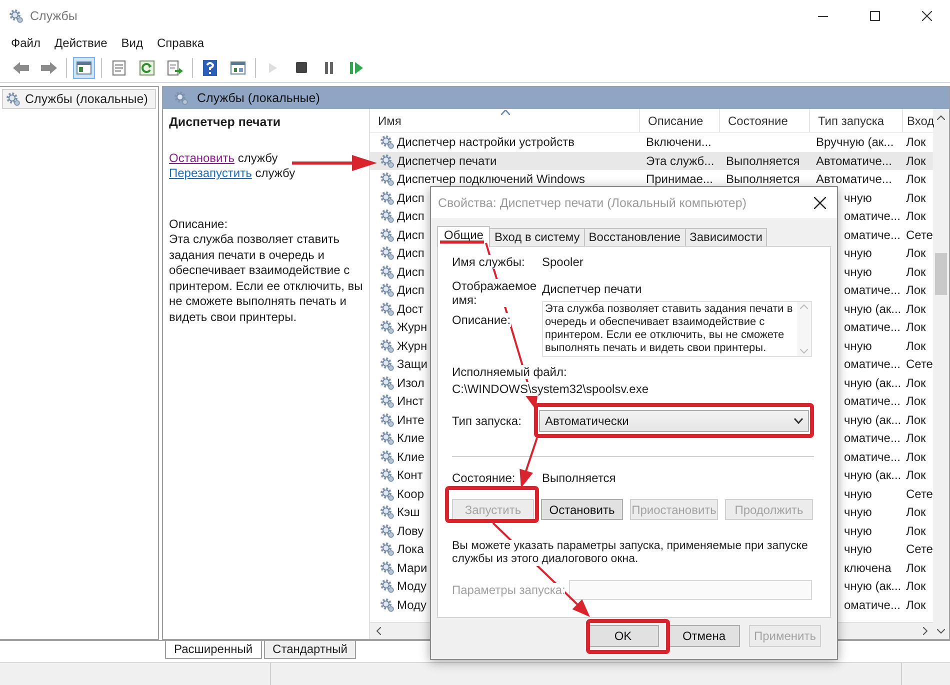  I want to click on status-value: Выполняется, so click(579, 478).